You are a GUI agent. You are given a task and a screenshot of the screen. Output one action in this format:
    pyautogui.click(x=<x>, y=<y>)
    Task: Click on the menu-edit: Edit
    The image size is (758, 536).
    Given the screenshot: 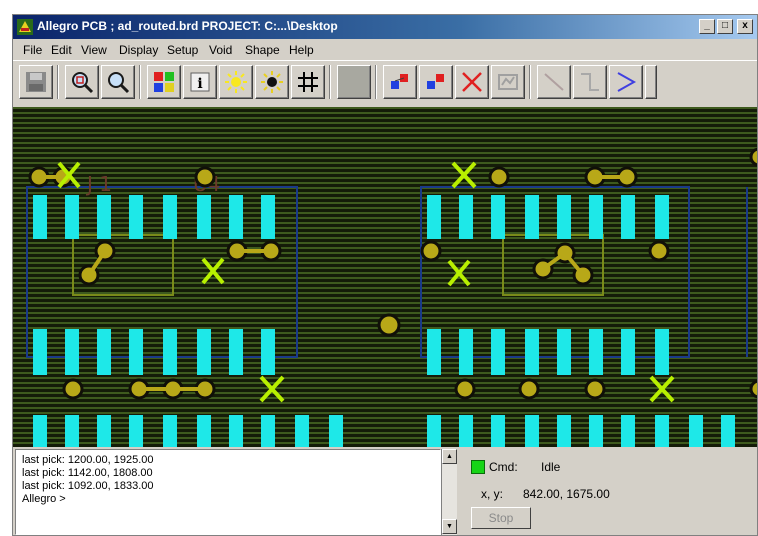 What is the action you would take?
    pyautogui.click(x=61, y=50)
    